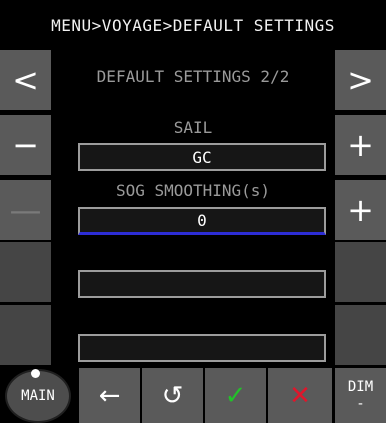 The width and height of the screenshot is (386, 423). I want to click on confirm-button: ✓, so click(235, 395).